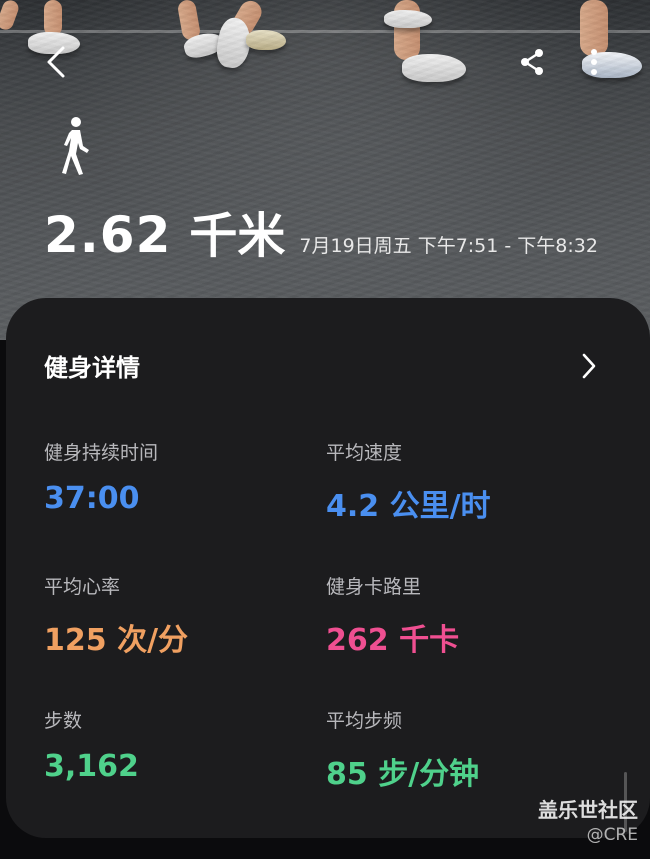 This screenshot has height=859, width=650. I want to click on share-button, so click(532, 62).